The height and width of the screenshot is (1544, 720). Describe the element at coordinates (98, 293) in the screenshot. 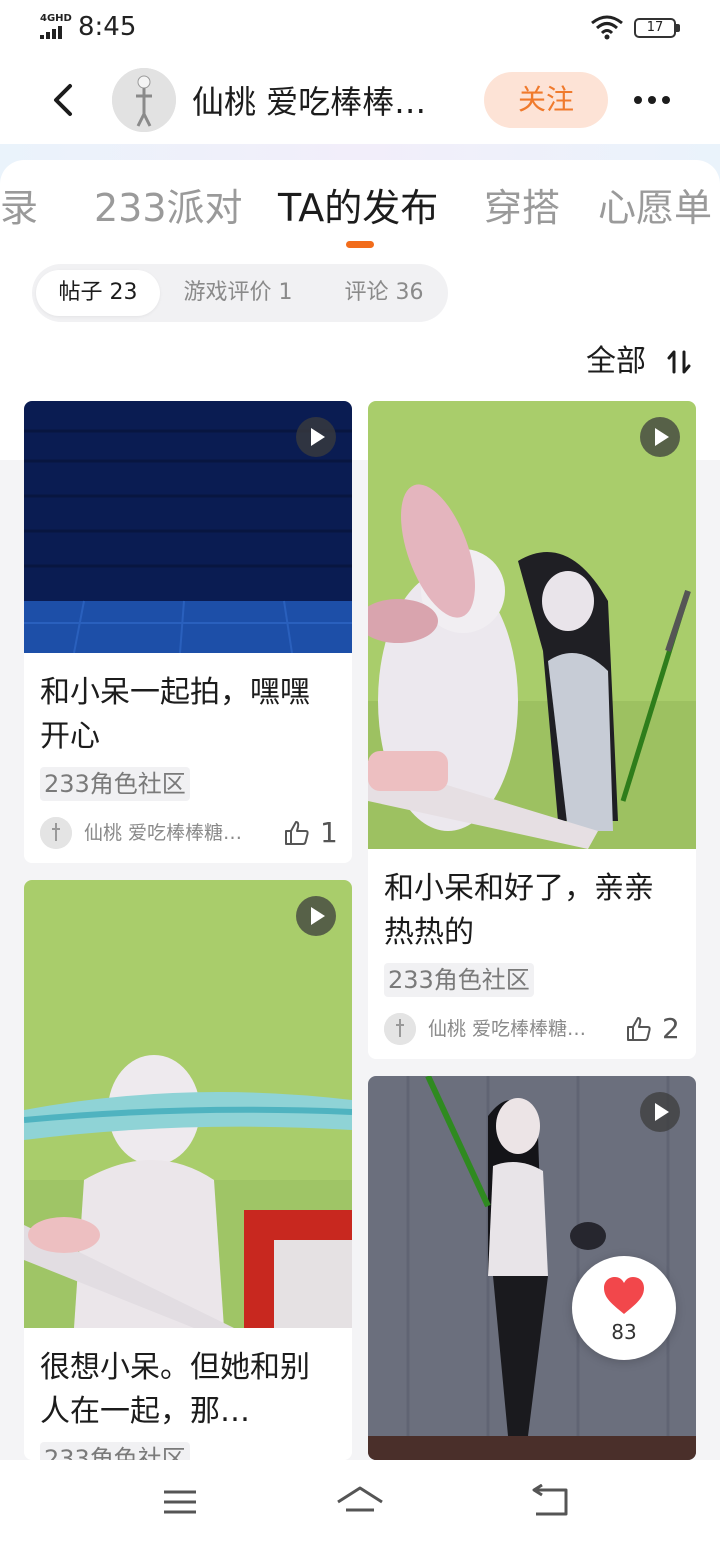

I see `segment-posts: 帖子 23` at that location.